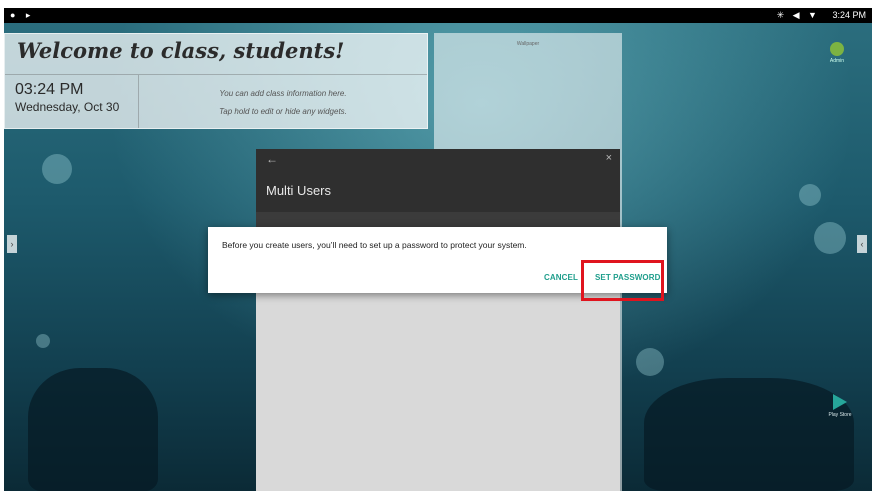 This screenshot has height=491, width=872. What do you see at coordinates (862, 244) in the screenshot?
I see `right-edge-arrow-button: ‹` at bounding box center [862, 244].